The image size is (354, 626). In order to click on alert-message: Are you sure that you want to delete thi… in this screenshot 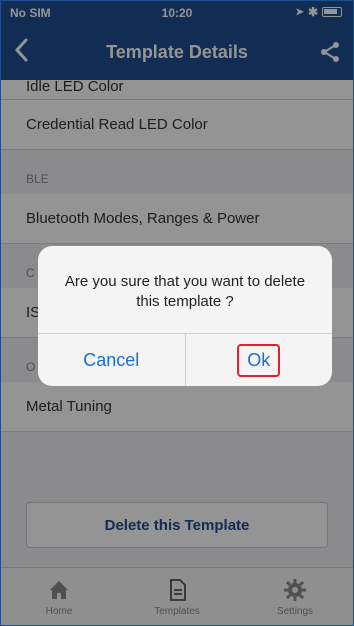, I will do `click(185, 290)`.